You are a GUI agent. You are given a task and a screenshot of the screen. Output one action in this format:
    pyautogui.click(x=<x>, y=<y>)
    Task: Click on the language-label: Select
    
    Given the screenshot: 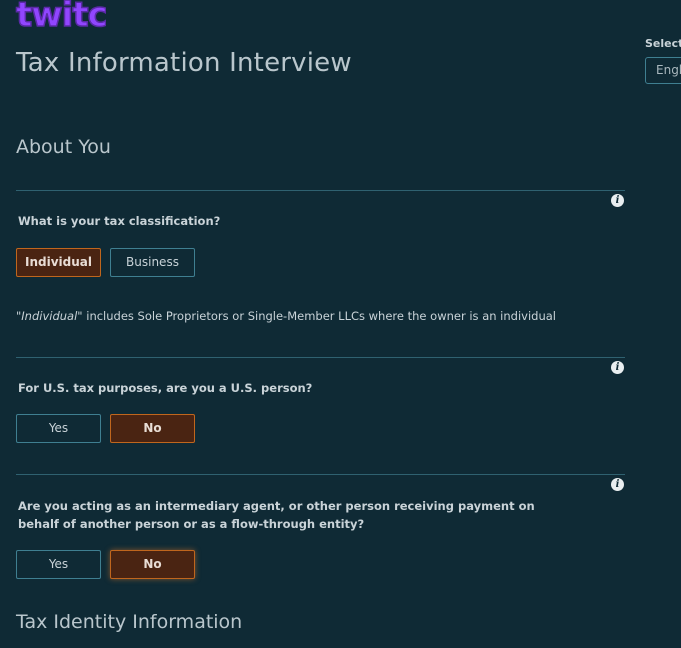 What is the action you would take?
    pyautogui.click(x=663, y=43)
    